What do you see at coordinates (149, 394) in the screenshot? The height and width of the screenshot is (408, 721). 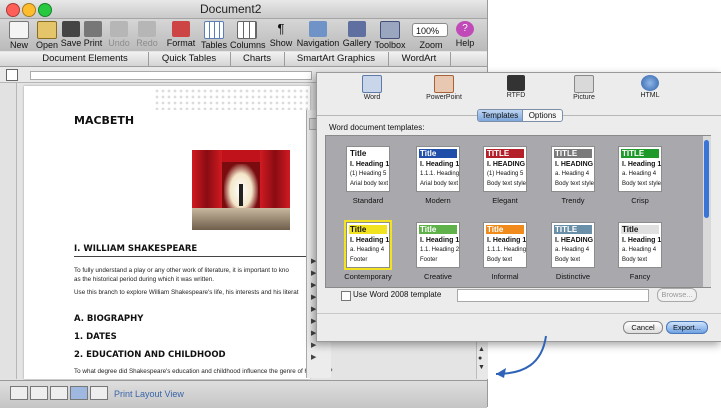 I see `view-mode-label: Print Layout View` at bounding box center [149, 394].